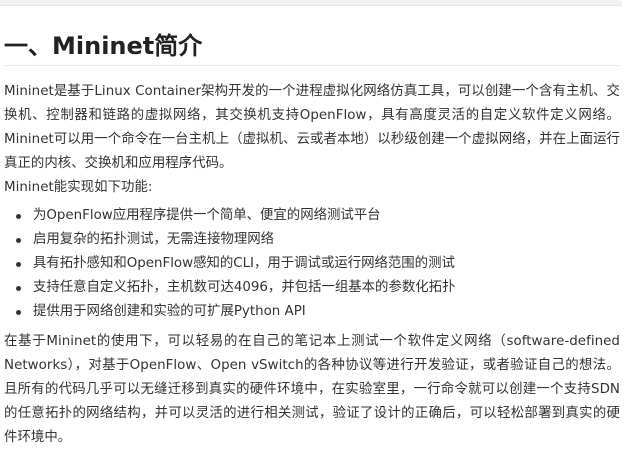  I want to click on list-item-text: 支持任意自定义拓扑，主机数可达4096，并包括一组基本的参数化拓扑, so click(244, 287).